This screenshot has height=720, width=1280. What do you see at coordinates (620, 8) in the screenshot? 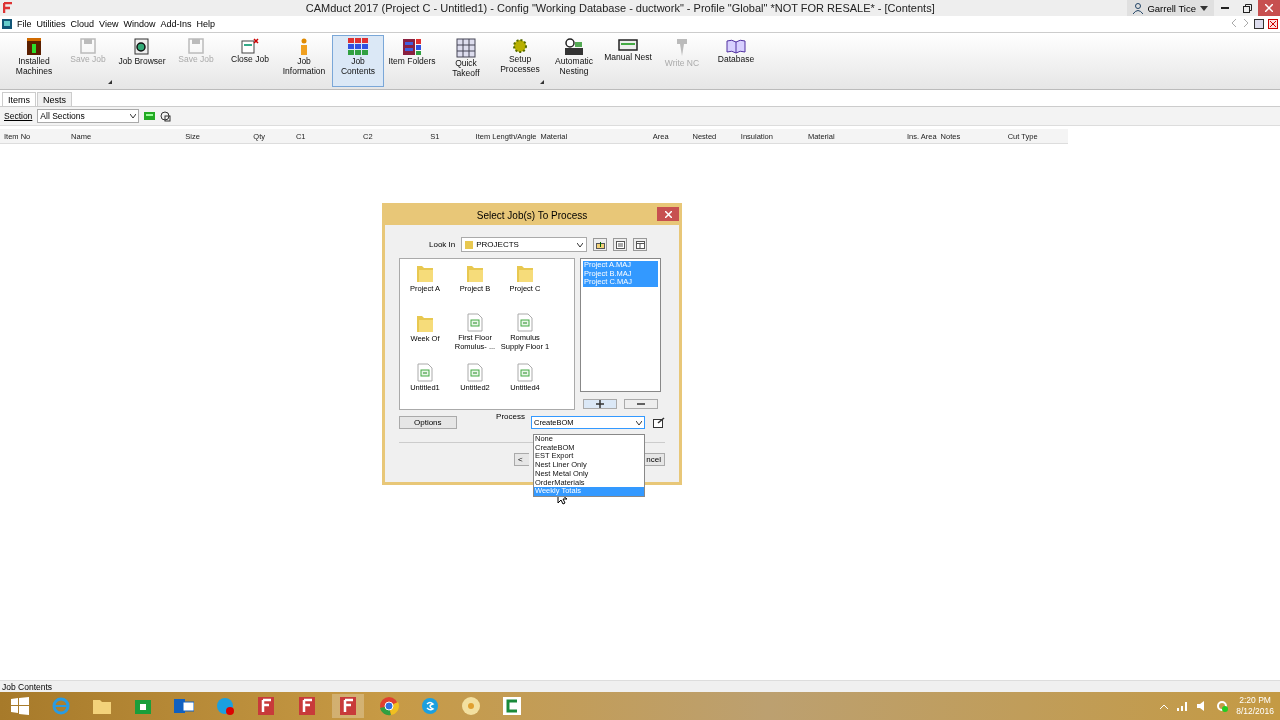
I see `window-title: CAMduct 2017 (Project C - Untitled1) - Config "Working Database - ductwork" - Profile "Global" *NOT FOR RESALE* - [Contents]` at bounding box center [620, 8].